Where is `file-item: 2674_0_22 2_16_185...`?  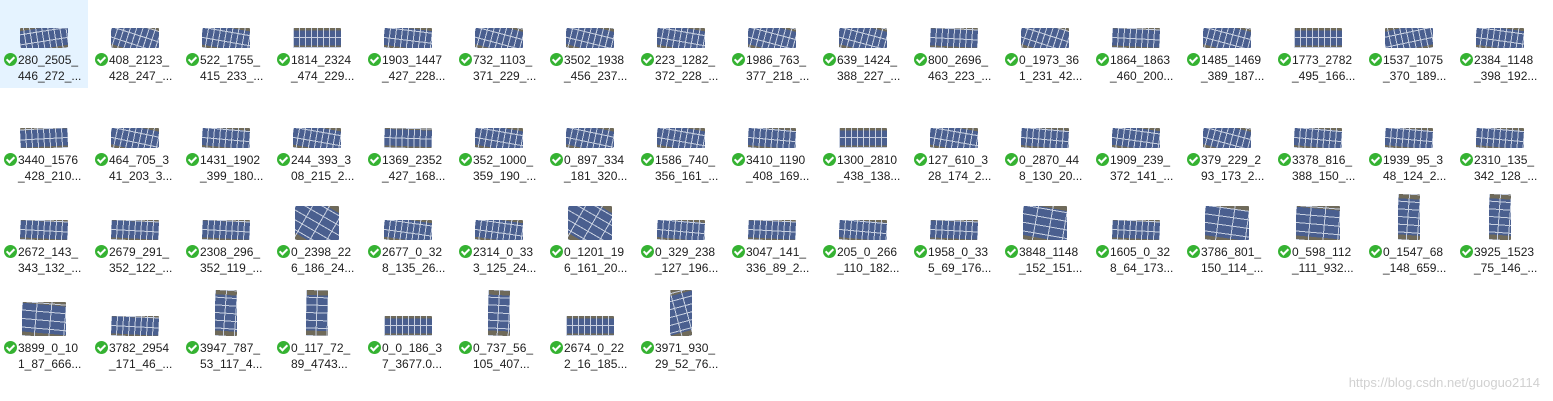
file-item: 2674_0_22 2_16_185... is located at coordinates (590, 332).